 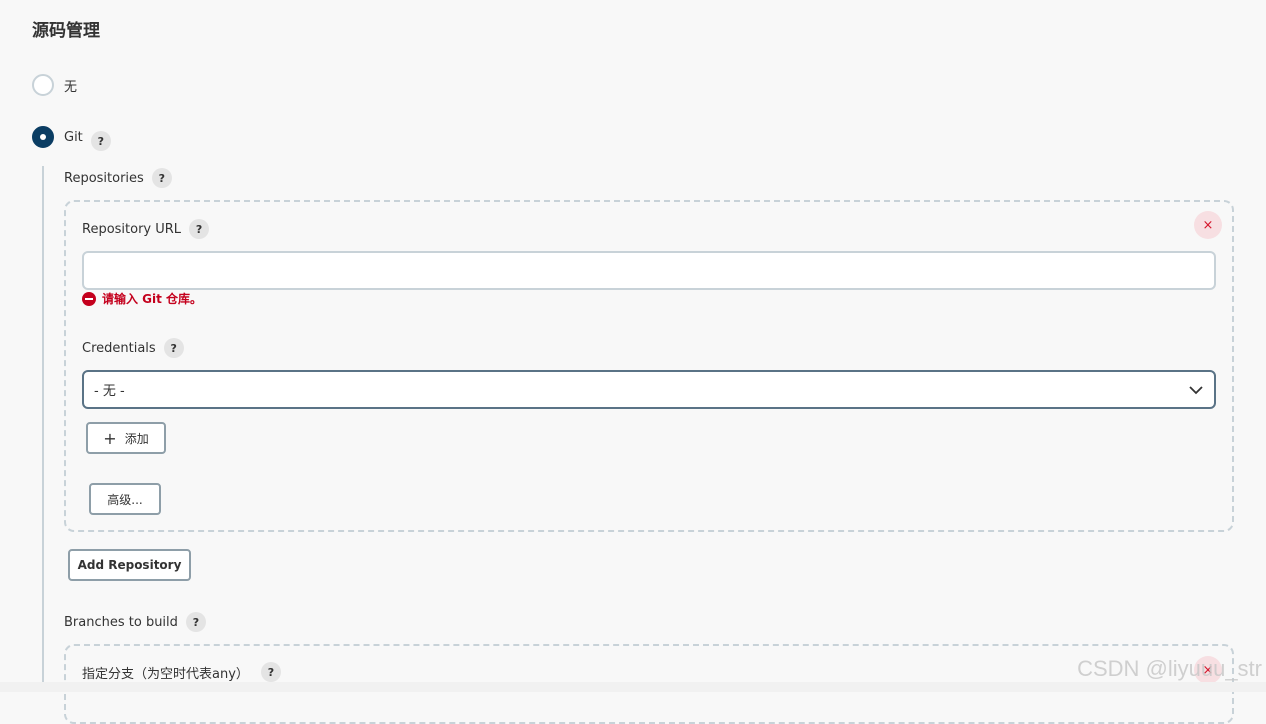 I want to click on radio-git-label: Git, so click(x=73, y=137).